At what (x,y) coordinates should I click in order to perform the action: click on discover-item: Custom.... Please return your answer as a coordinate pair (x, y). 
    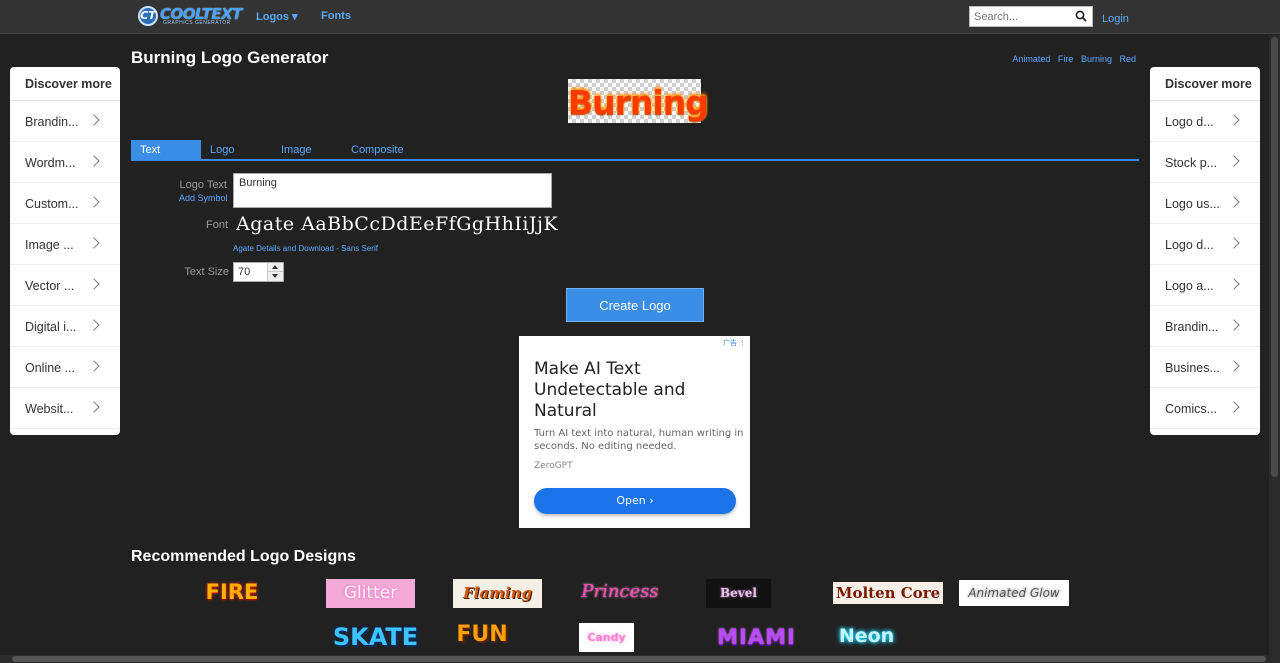
    Looking at the image, I should click on (65, 203).